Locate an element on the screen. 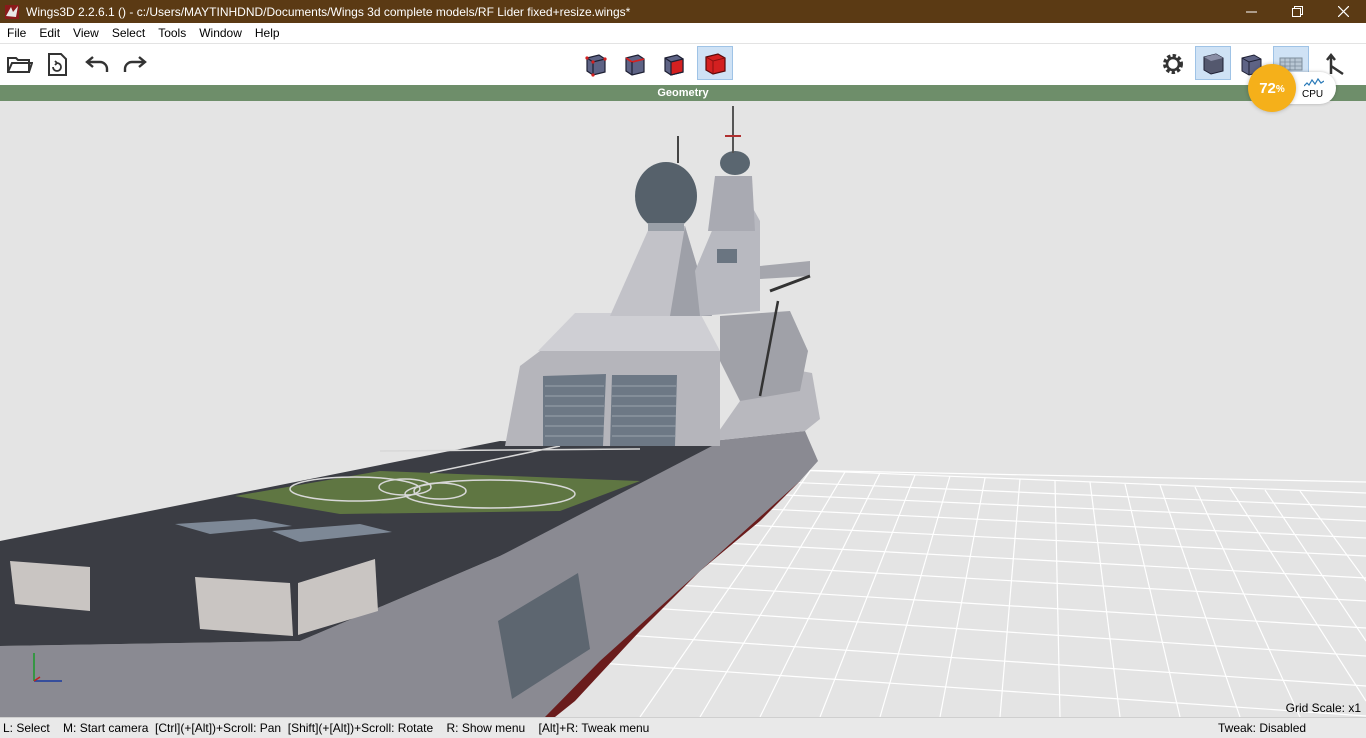  undo-button is located at coordinates (97, 64).